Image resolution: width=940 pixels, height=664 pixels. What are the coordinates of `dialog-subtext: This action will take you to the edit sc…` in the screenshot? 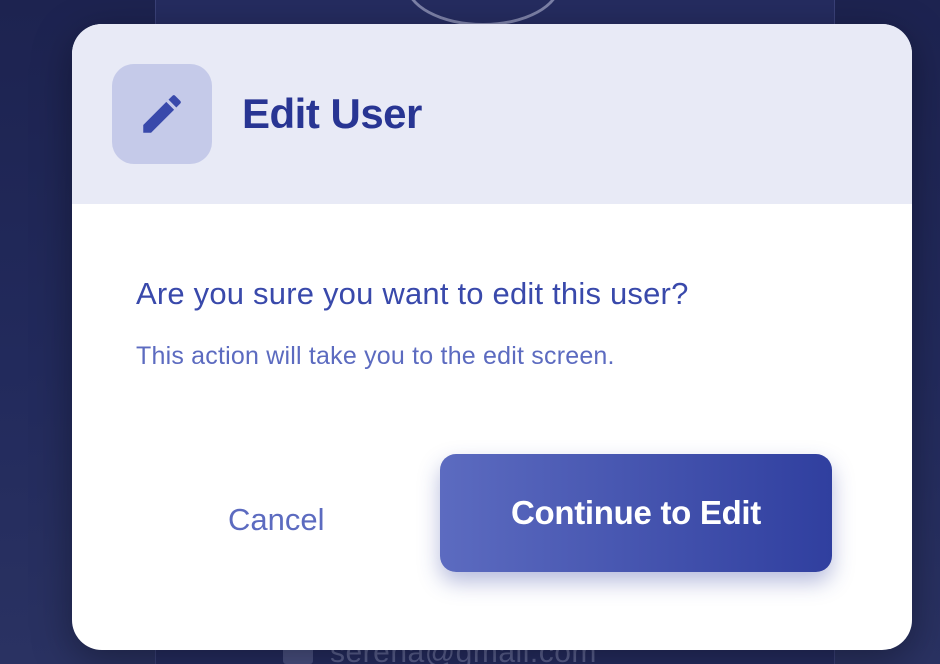 It's located at (375, 356).